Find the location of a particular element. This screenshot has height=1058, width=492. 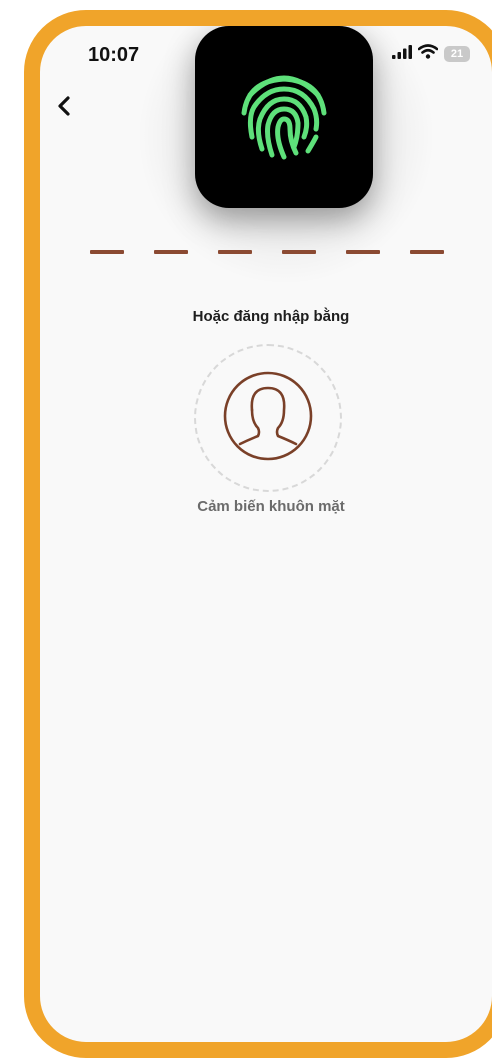

status-time: 10:07 is located at coordinates (114, 55).